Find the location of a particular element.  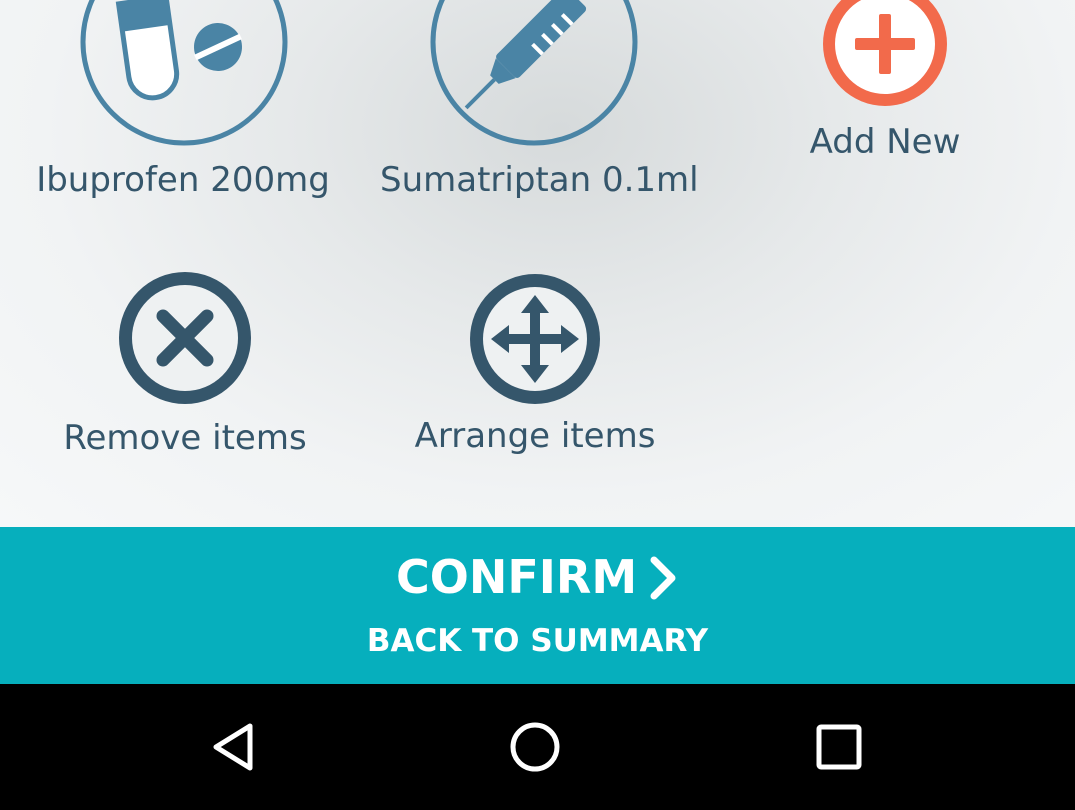

syringe-icon is located at coordinates (534, 73).